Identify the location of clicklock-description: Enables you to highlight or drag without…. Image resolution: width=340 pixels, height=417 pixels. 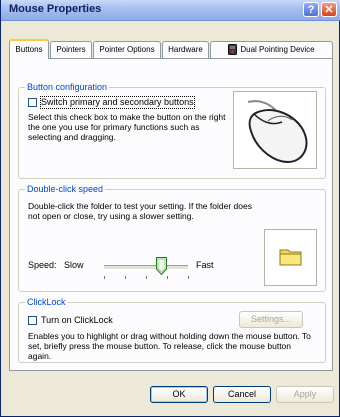
(169, 346).